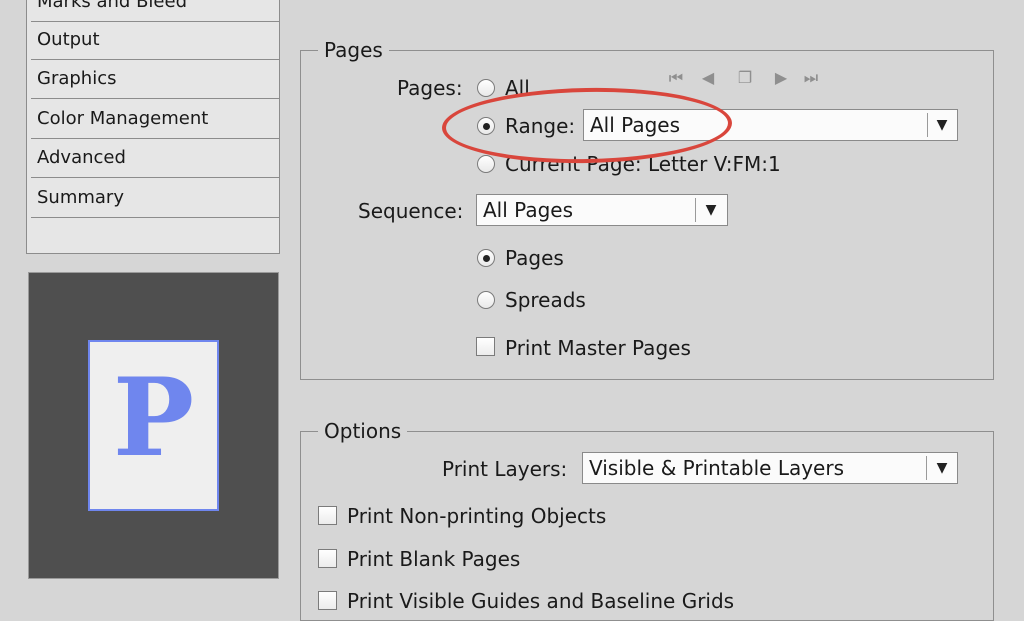 The height and width of the screenshot is (621, 1024). I want to click on sidebar-item-label: Color Management, so click(123, 118).